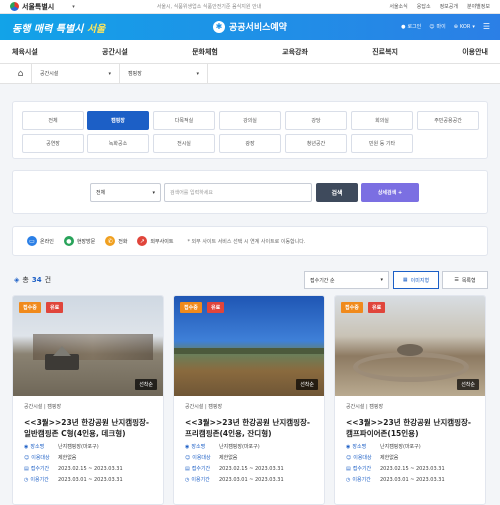 This screenshot has width=500, height=505. Describe the element at coordinates (412, 479) in the screenshot. I see `use-period-value: 2023.03.01 ~ 2023.03.31` at that location.